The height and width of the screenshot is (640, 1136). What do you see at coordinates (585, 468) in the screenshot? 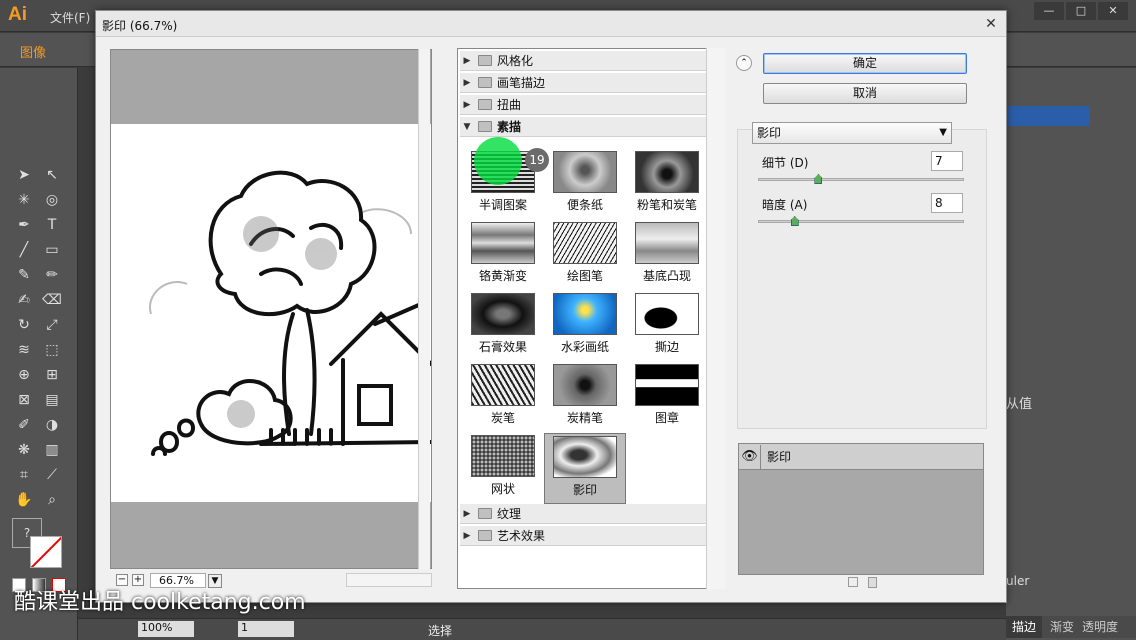
I see `thumb-photocopy: 影印` at bounding box center [585, 468].